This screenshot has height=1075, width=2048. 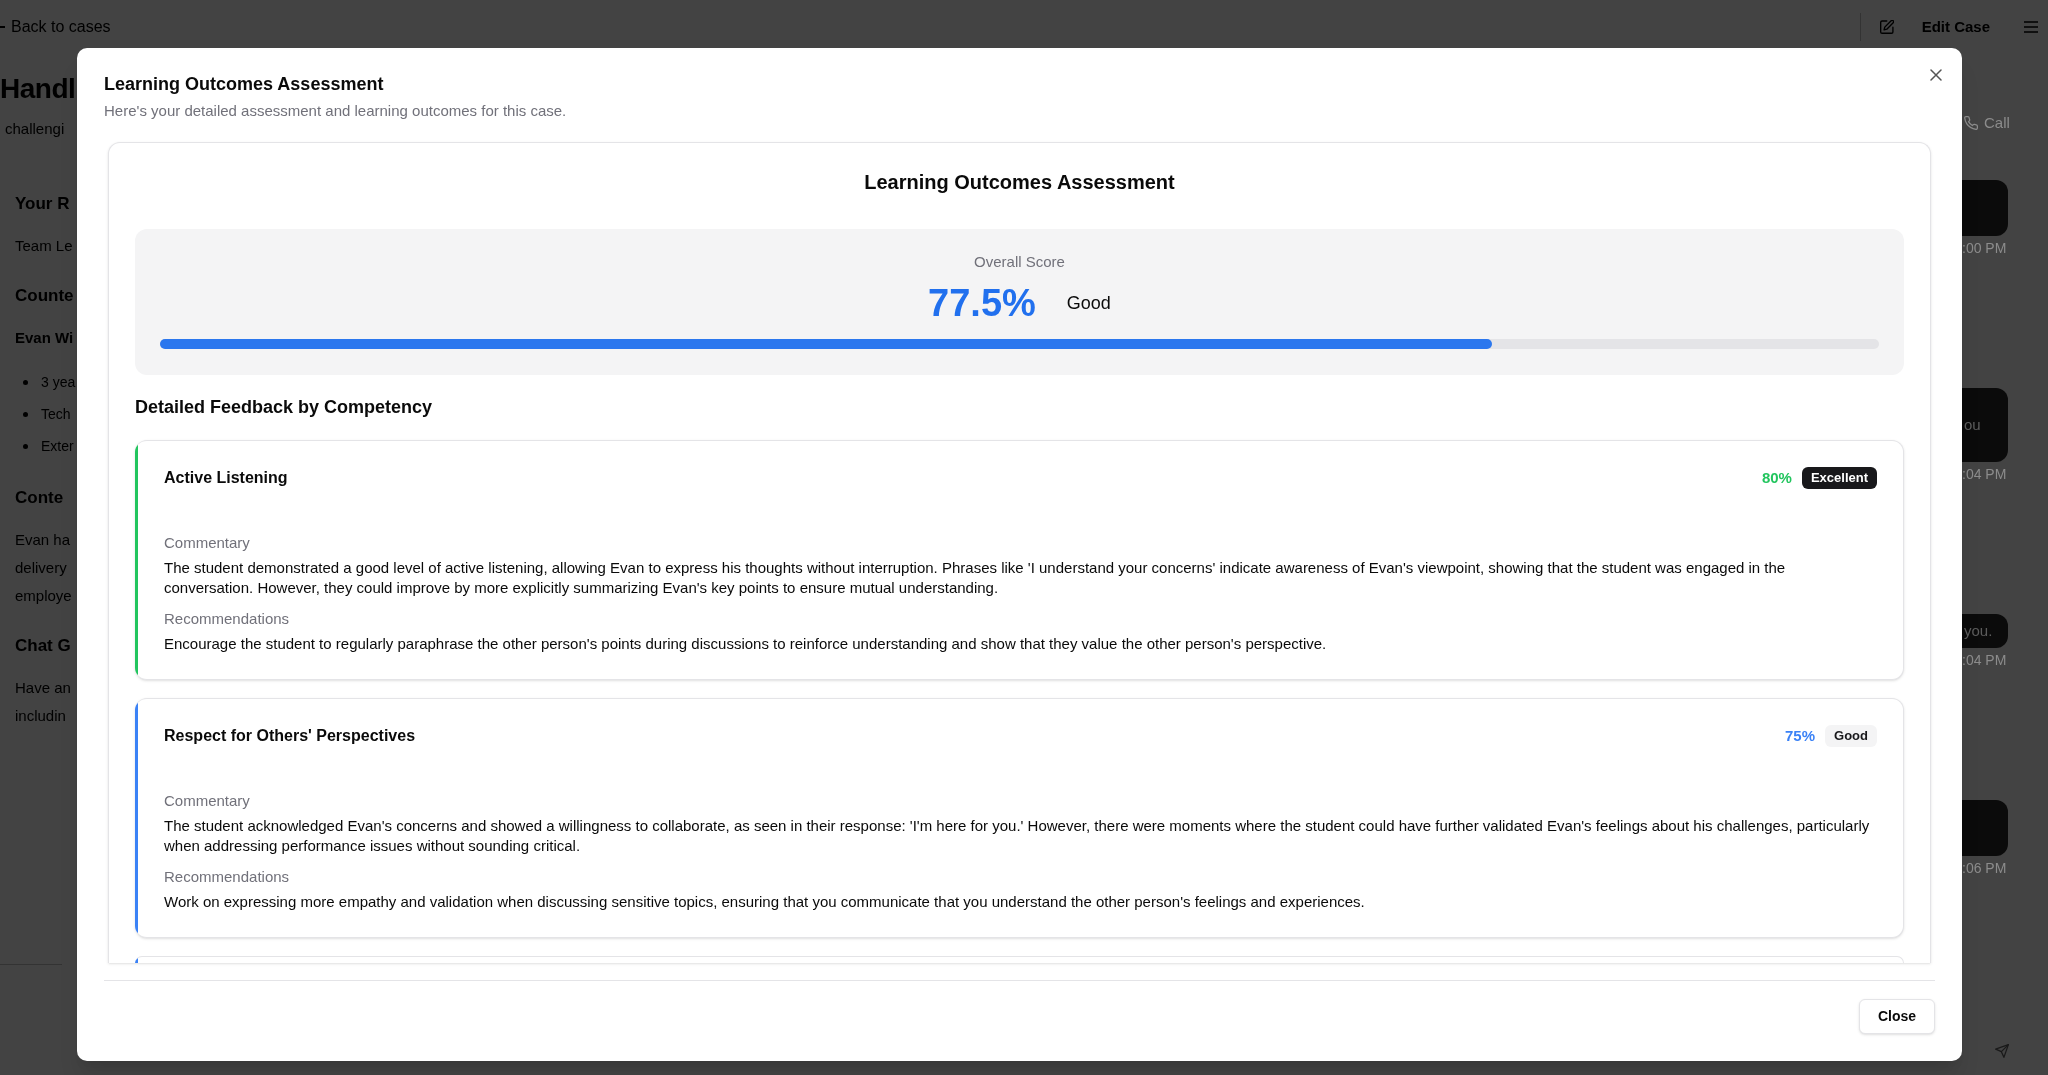 What do you see at coordinates (244, 84) in the screenshot?
I see `dialog-title: Learning Outcomes Assessment` at bounding box center [244, 84].